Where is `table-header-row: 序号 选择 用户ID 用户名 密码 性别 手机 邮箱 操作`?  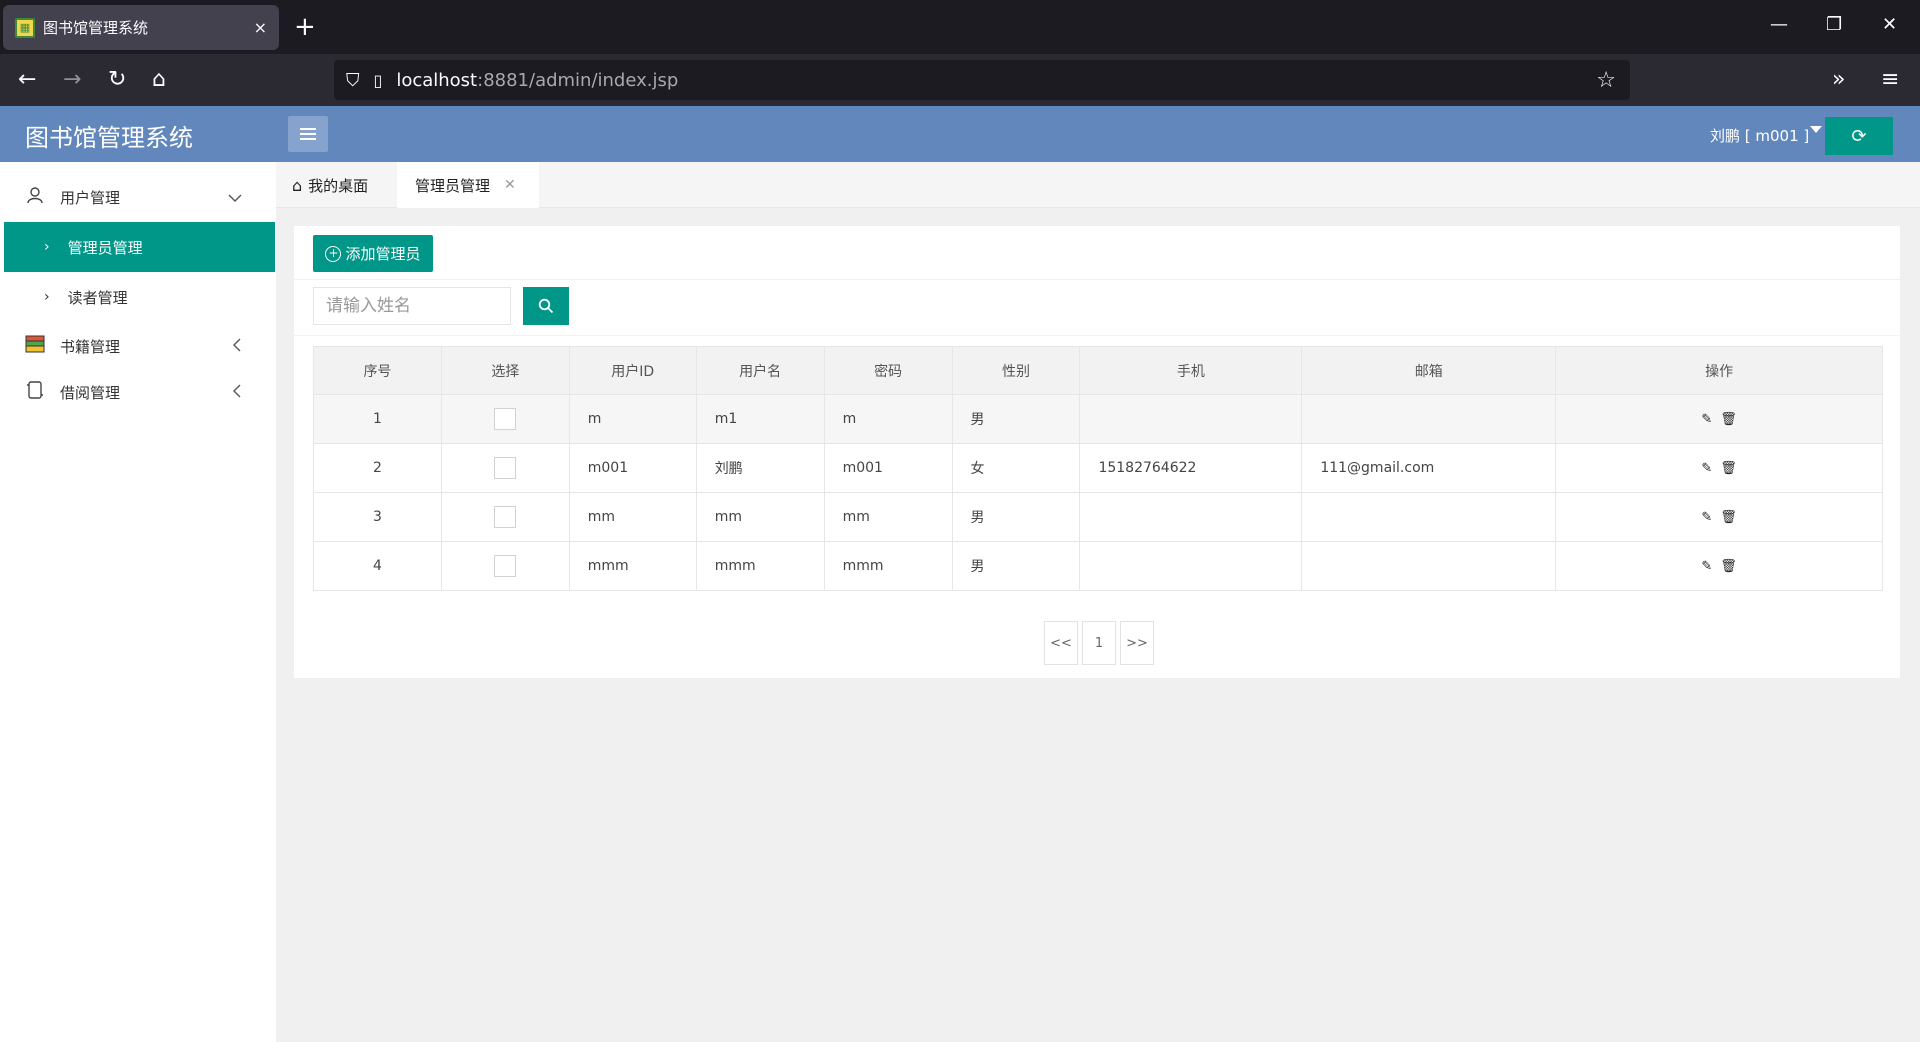 table-header-row: 序号 选择 用户ID 用户名 密码 性别 手机 邮箱 操作 is located at coordinates (1098, 370).